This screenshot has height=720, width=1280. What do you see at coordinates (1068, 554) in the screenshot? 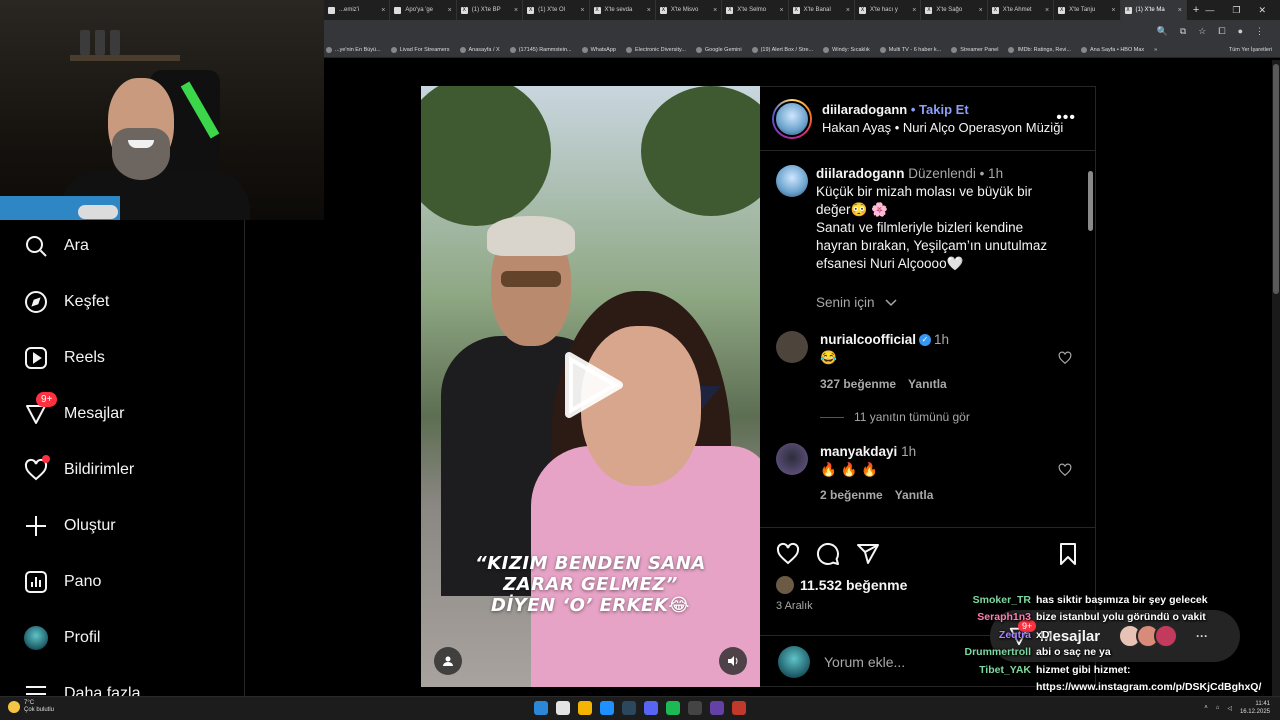
I see `save-bookmark-icon` at bounding box center [1068, 554].